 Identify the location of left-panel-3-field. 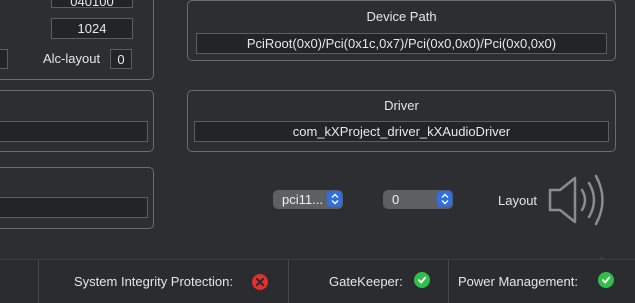
(74, 207).